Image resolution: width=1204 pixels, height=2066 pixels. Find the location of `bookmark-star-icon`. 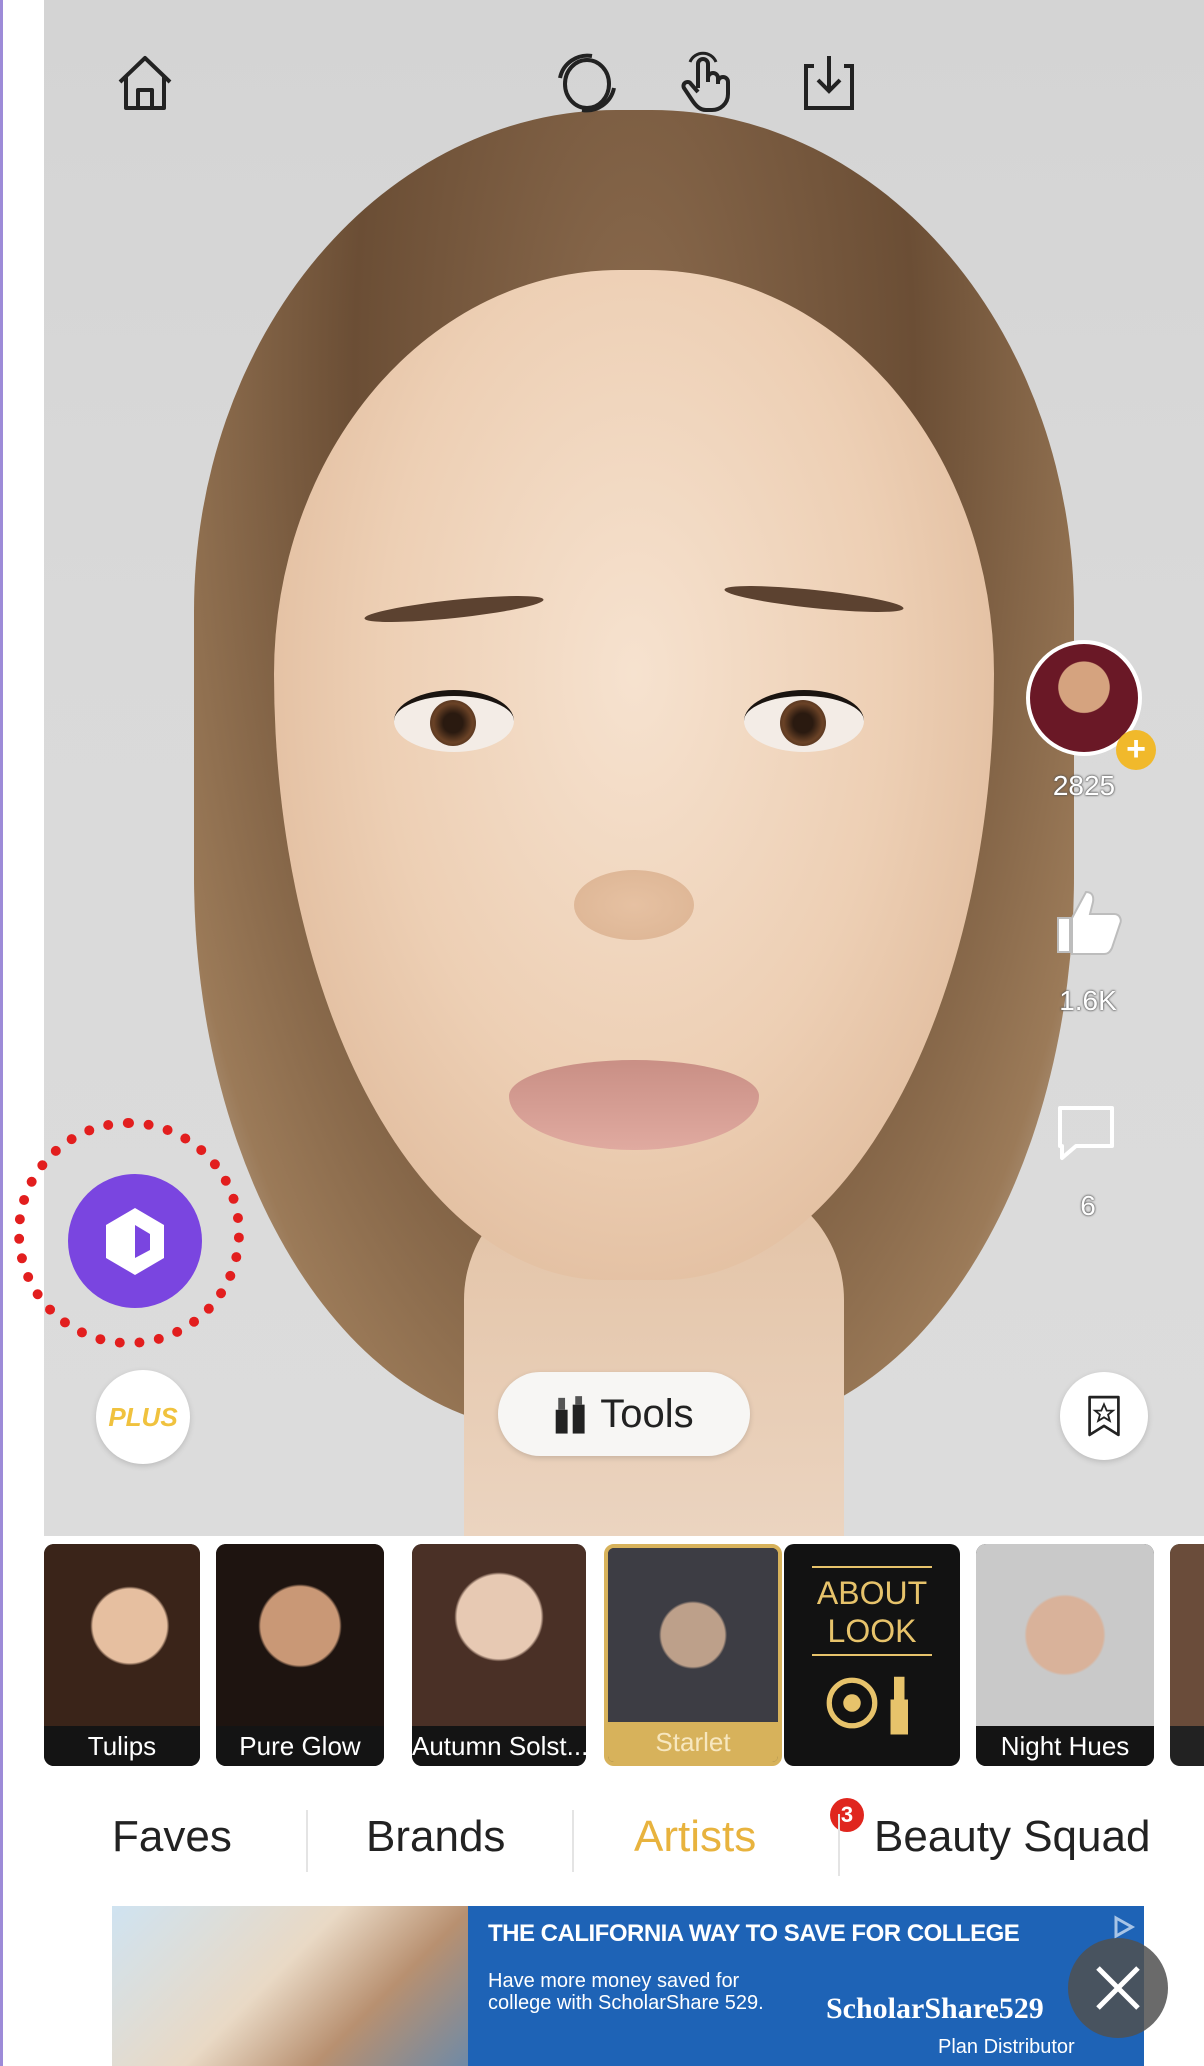

bookmark-star-icon is located at coordinates (1104, 1416).